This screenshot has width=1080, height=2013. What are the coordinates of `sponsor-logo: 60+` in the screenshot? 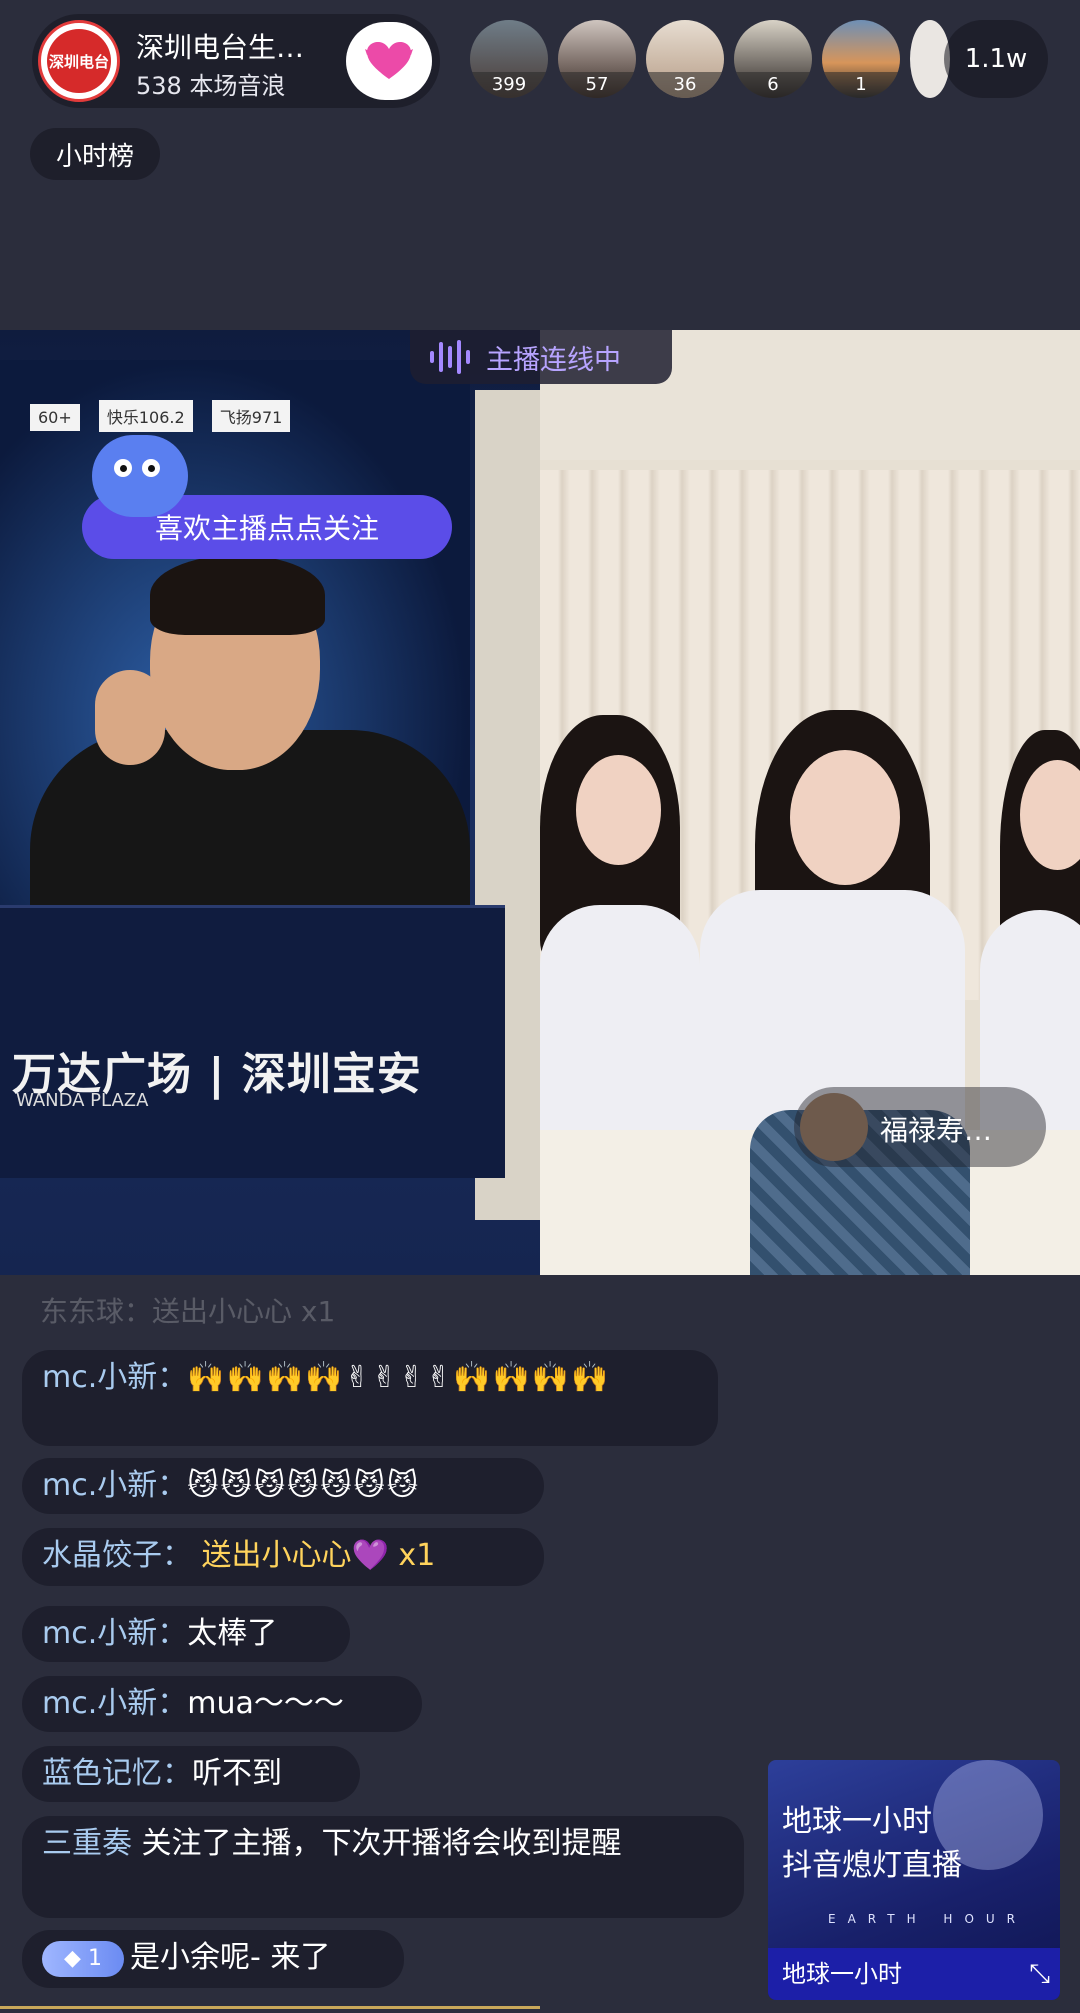 It's located at (55, 417).